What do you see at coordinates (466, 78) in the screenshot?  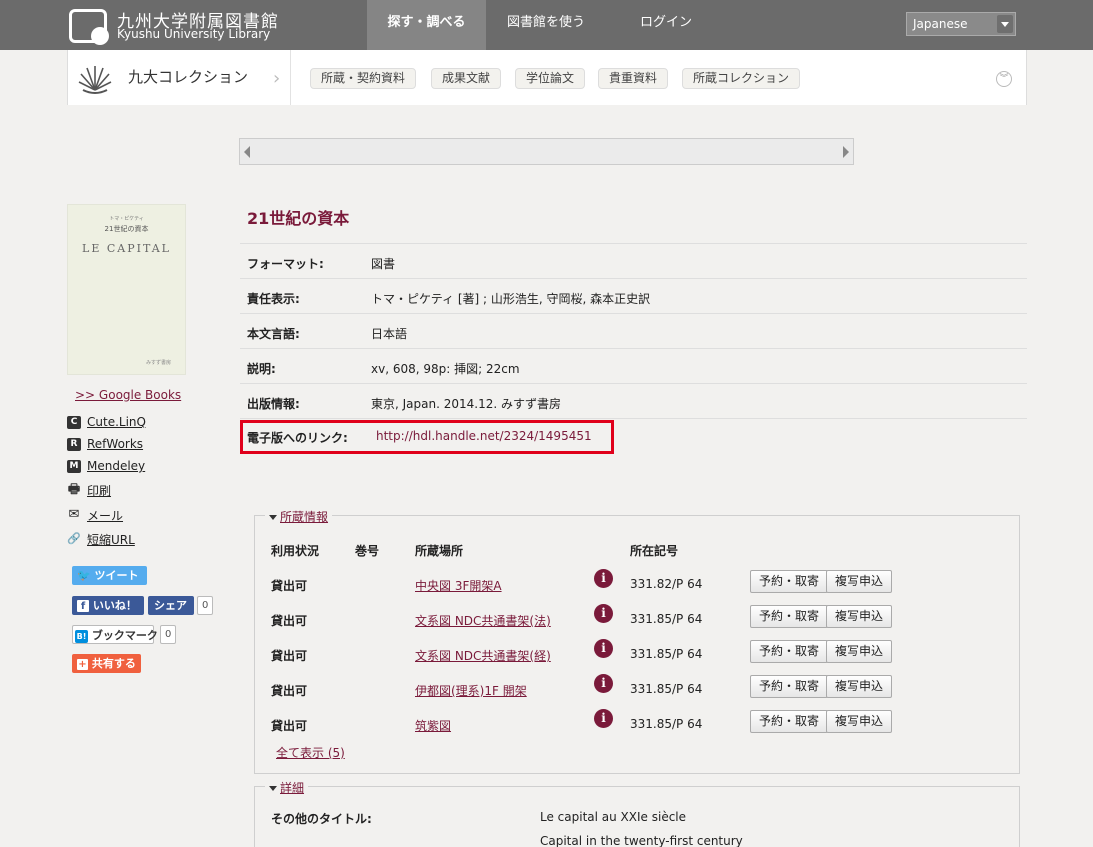 I see `tag-research-output: 成果文献` at bounding box center [466, 78].